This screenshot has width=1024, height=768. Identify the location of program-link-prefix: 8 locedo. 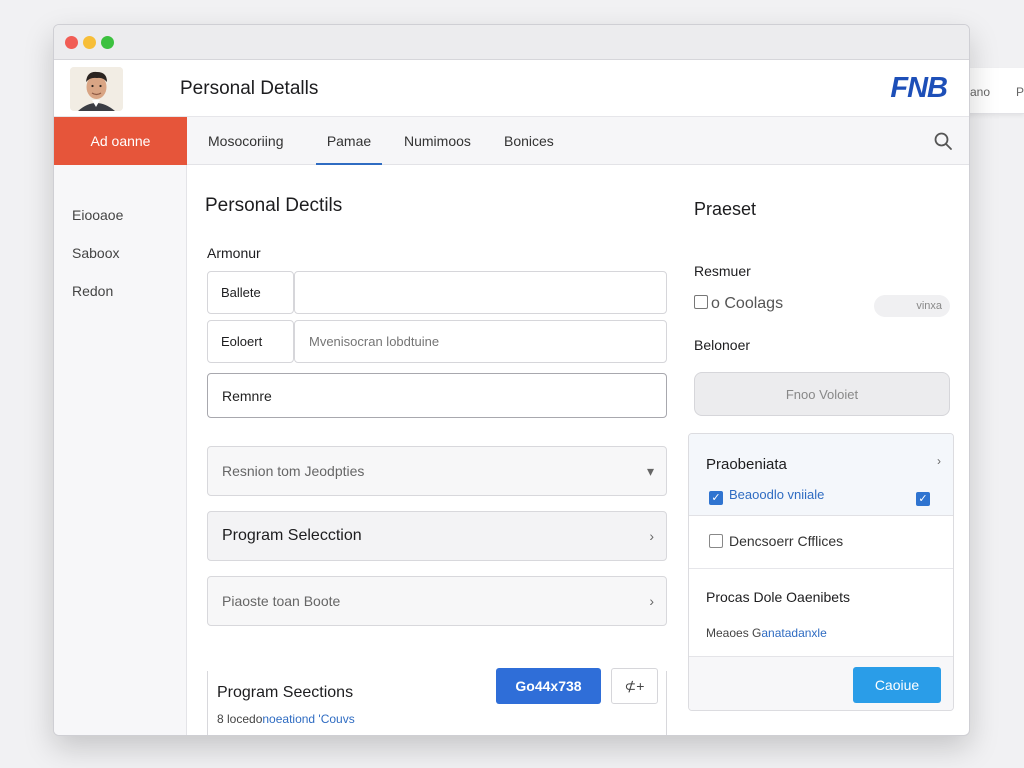
(240, 719).